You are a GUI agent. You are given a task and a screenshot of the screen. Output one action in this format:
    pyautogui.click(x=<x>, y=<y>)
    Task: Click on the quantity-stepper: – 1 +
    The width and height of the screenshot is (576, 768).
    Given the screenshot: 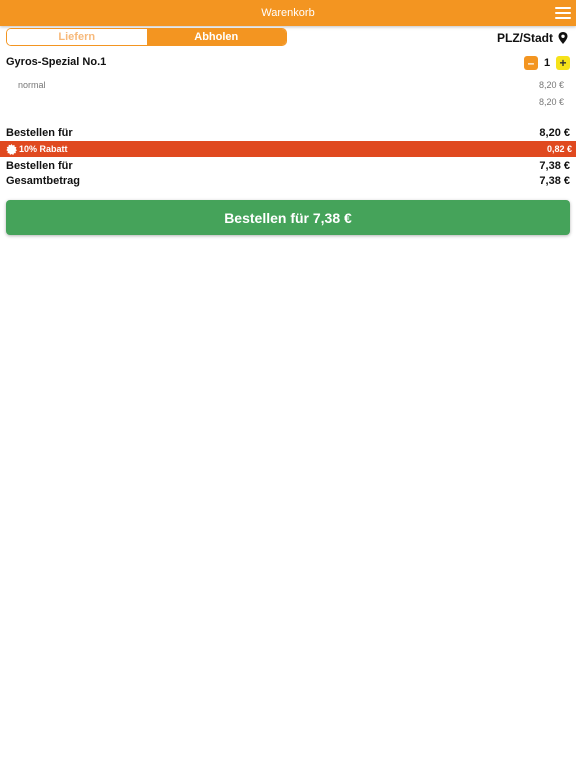 What is the action you would take?
    pyautogui.click(x=547, y=63)
    